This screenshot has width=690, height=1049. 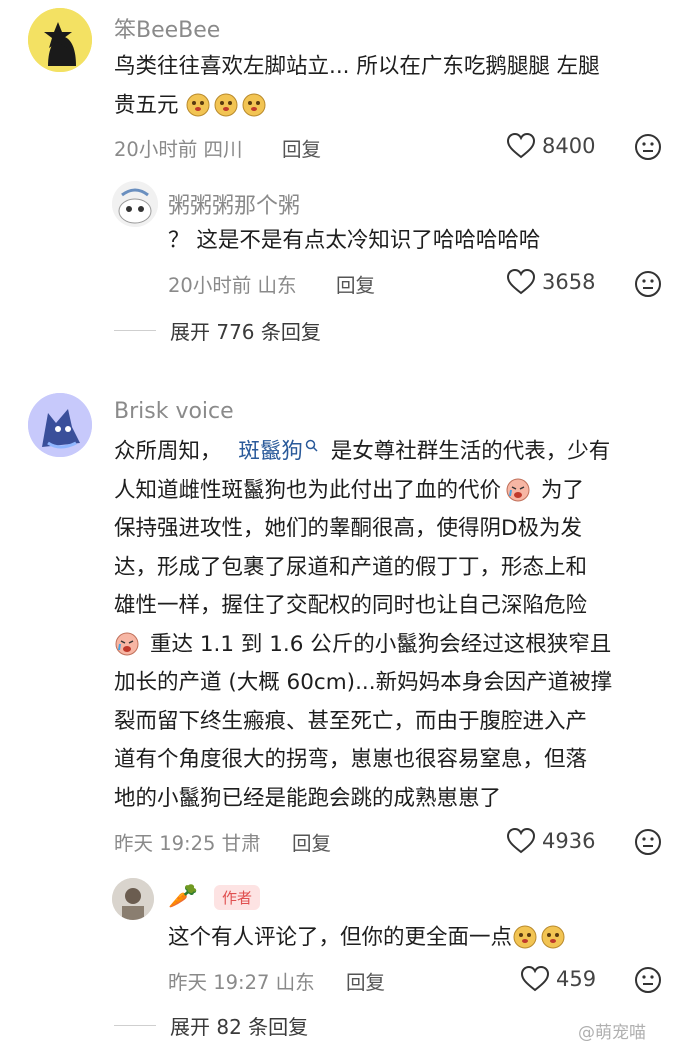 I want to click on expand-label: 展开 82 条回复, so click(x=239, y=1027).